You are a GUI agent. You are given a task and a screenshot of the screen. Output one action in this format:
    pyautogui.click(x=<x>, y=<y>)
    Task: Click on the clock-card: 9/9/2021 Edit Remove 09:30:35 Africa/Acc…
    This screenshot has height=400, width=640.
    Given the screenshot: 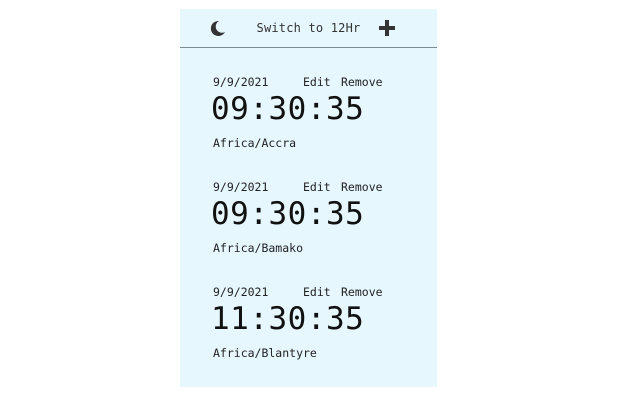 What is the action you would take?
    pyautogui.click(x=312, y=122)
    